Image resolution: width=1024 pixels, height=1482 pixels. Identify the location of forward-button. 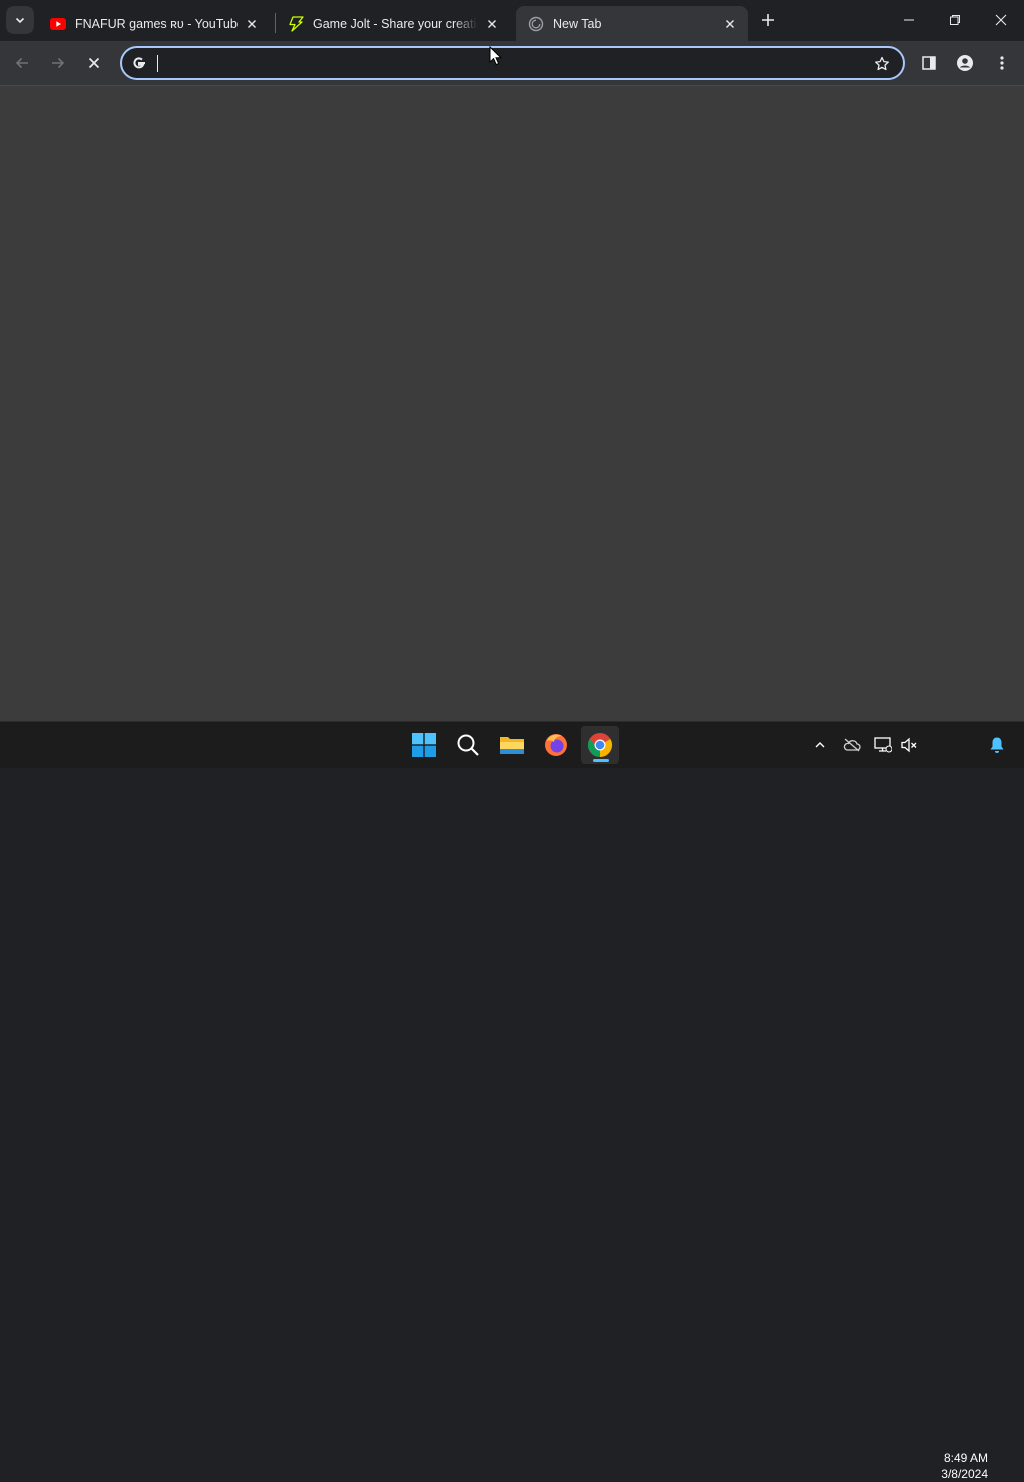
(58, 63).